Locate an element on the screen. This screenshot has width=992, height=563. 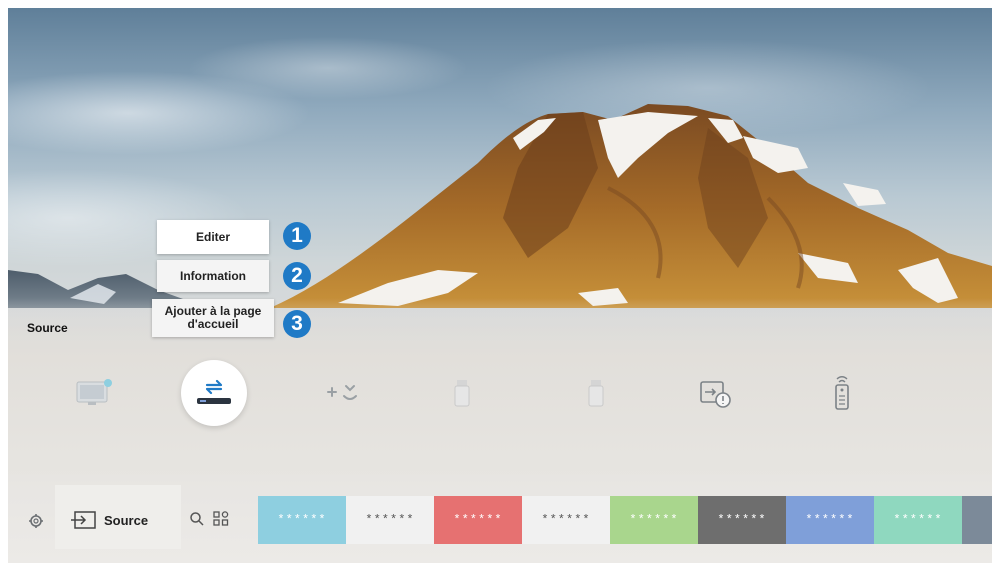
source-tile-tv is located at coordinates (93, 393).